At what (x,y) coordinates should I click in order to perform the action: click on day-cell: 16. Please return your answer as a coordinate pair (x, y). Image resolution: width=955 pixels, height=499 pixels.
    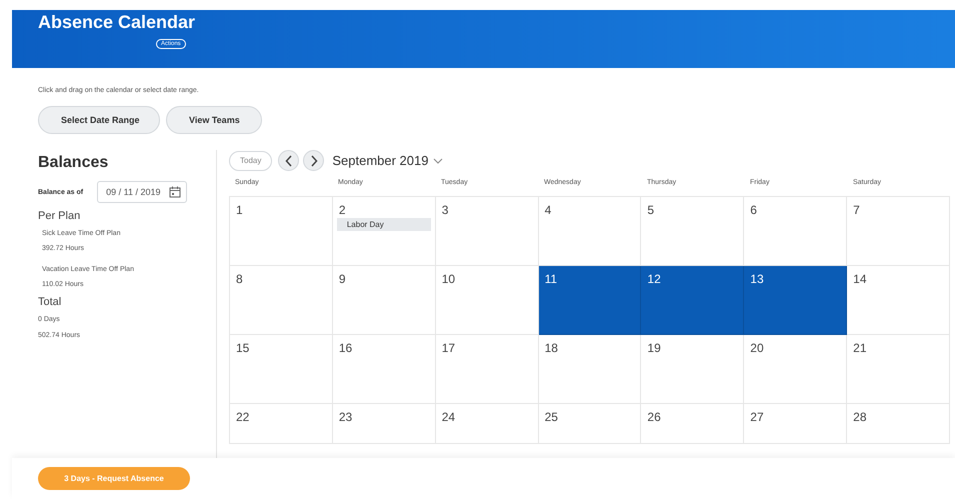
    Looking at the image, I should click on (384, 369).